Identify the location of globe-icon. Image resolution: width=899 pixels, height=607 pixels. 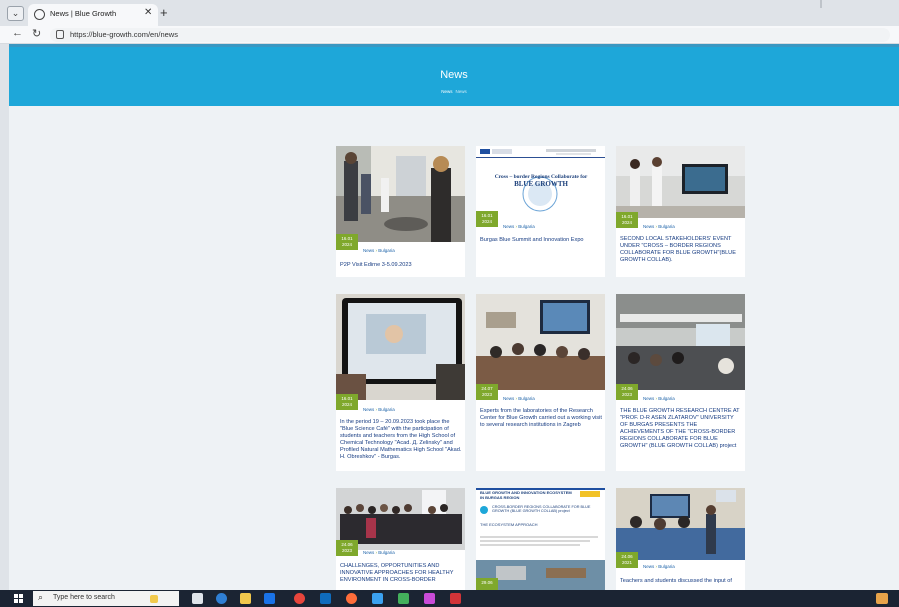
(39, 14).